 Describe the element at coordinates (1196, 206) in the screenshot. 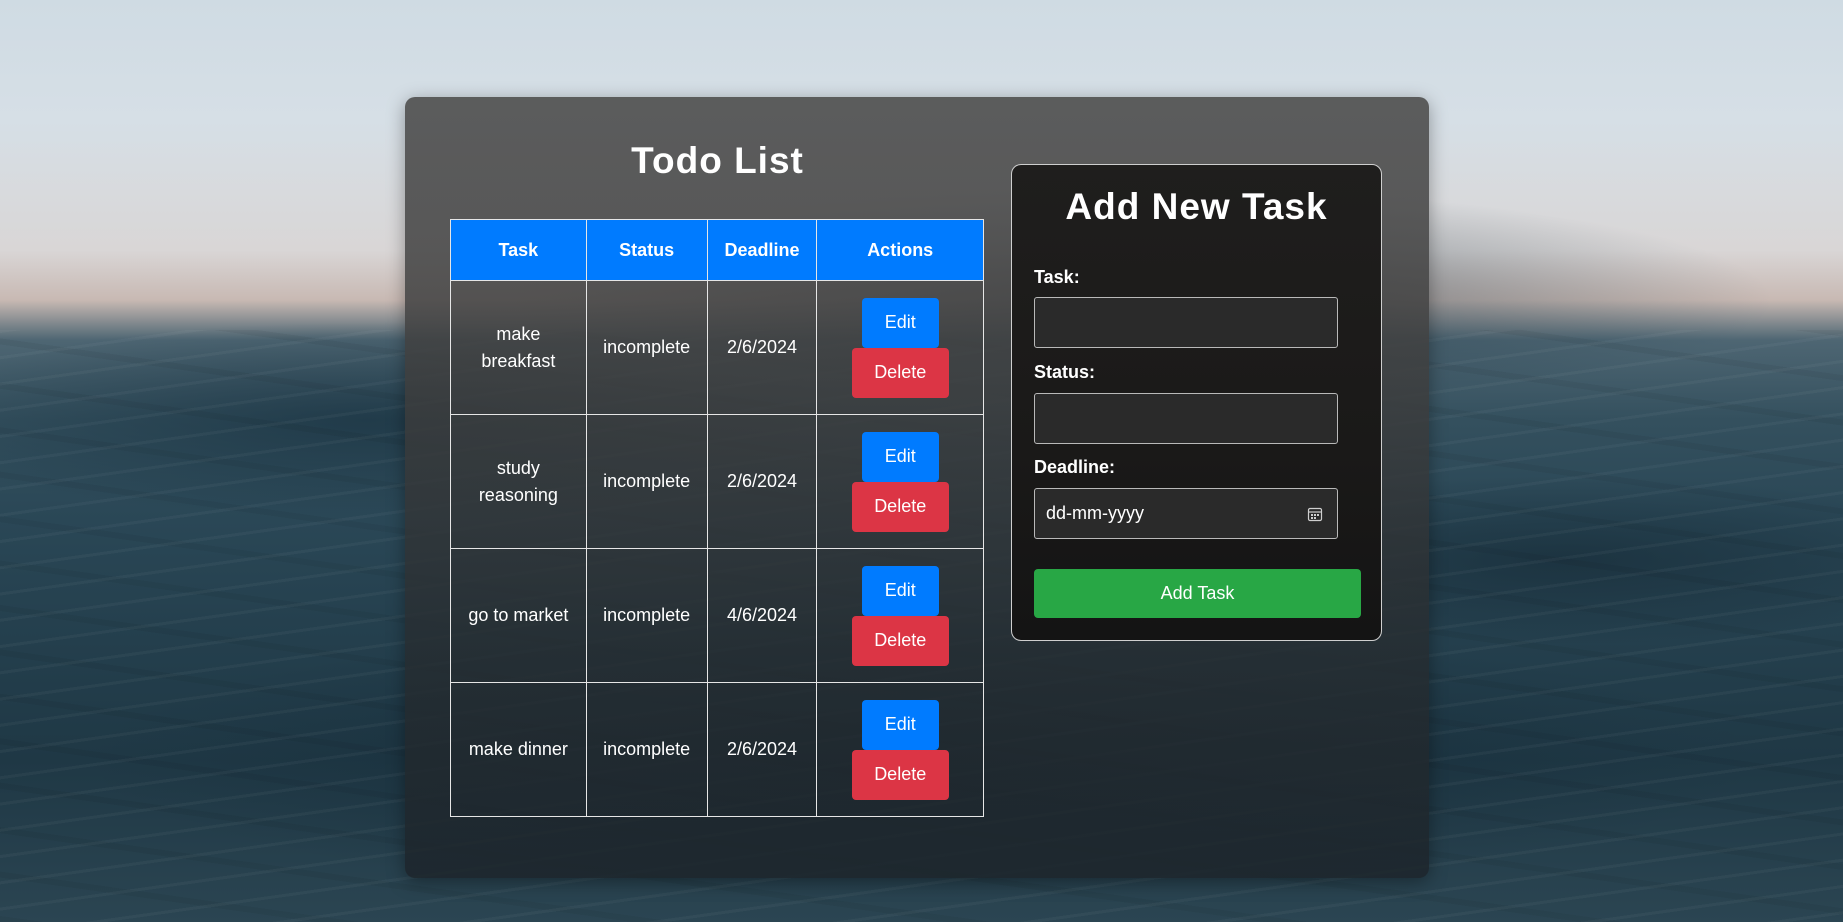

I see `add-task-title: Add New Task` at that location.